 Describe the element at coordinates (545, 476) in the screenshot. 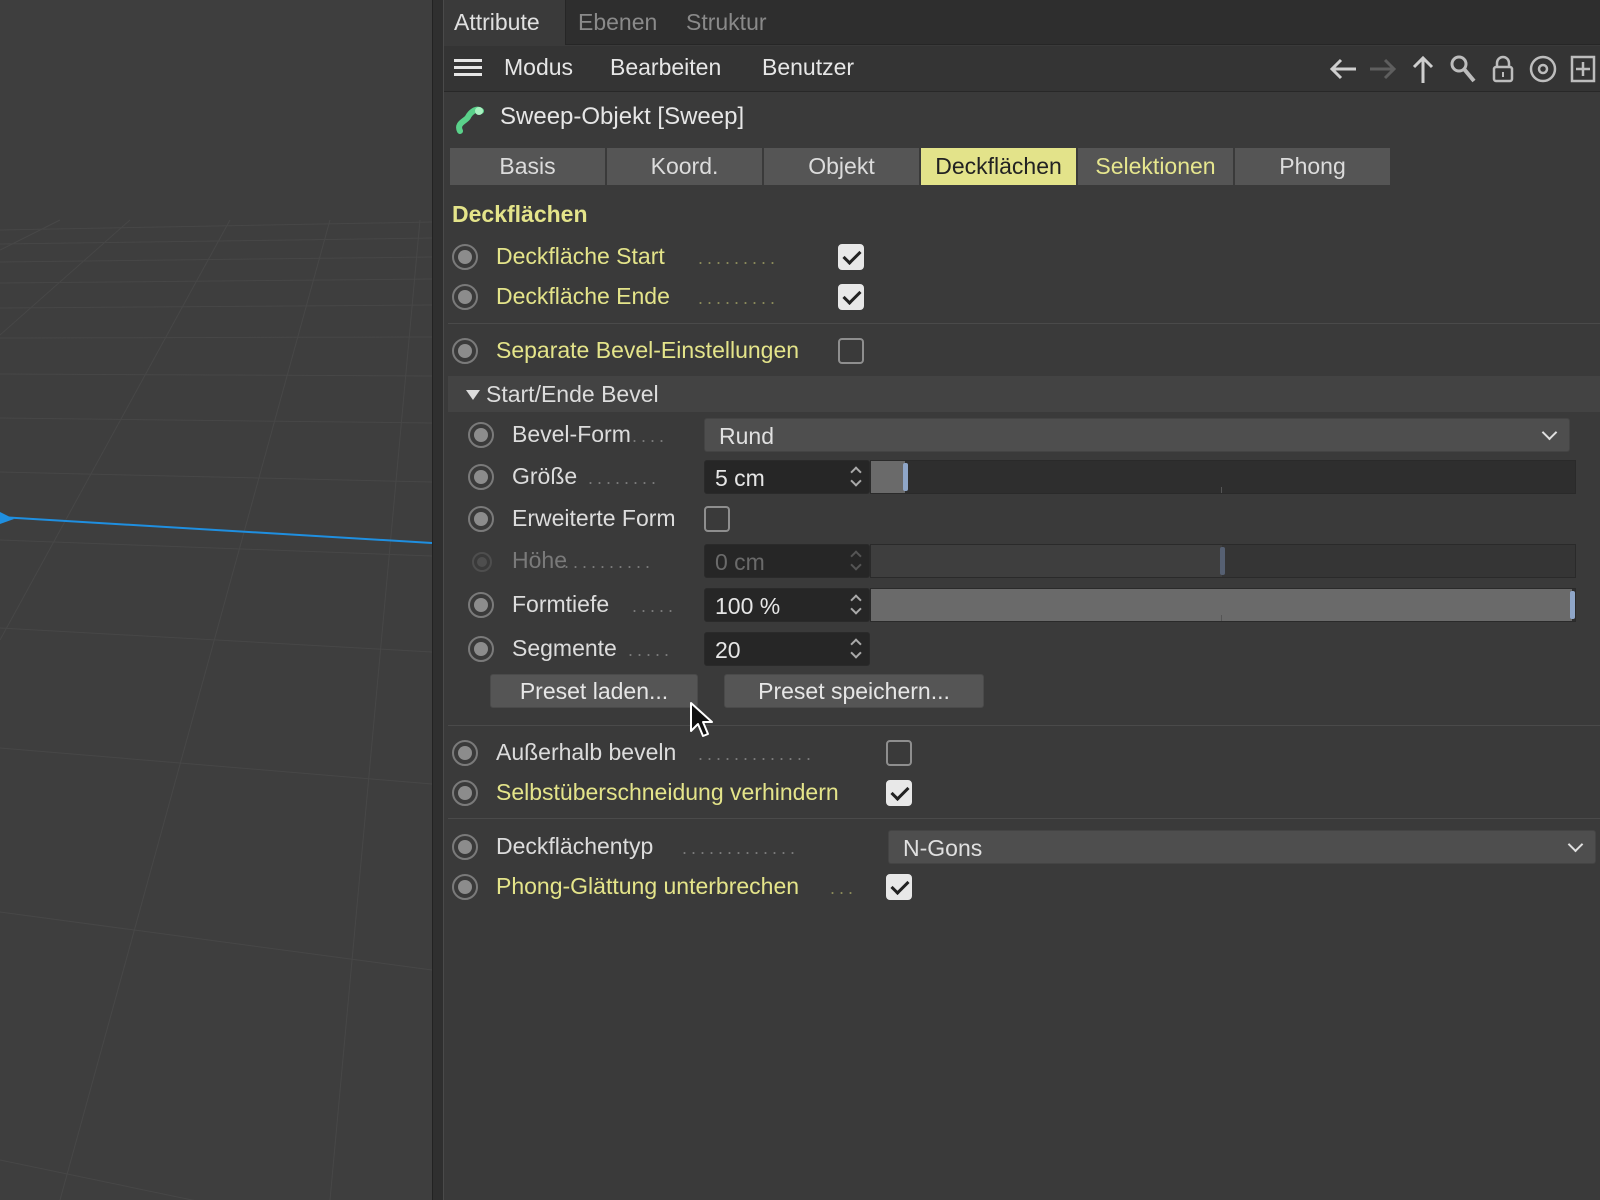

I see `size-label: Größe` at that location.